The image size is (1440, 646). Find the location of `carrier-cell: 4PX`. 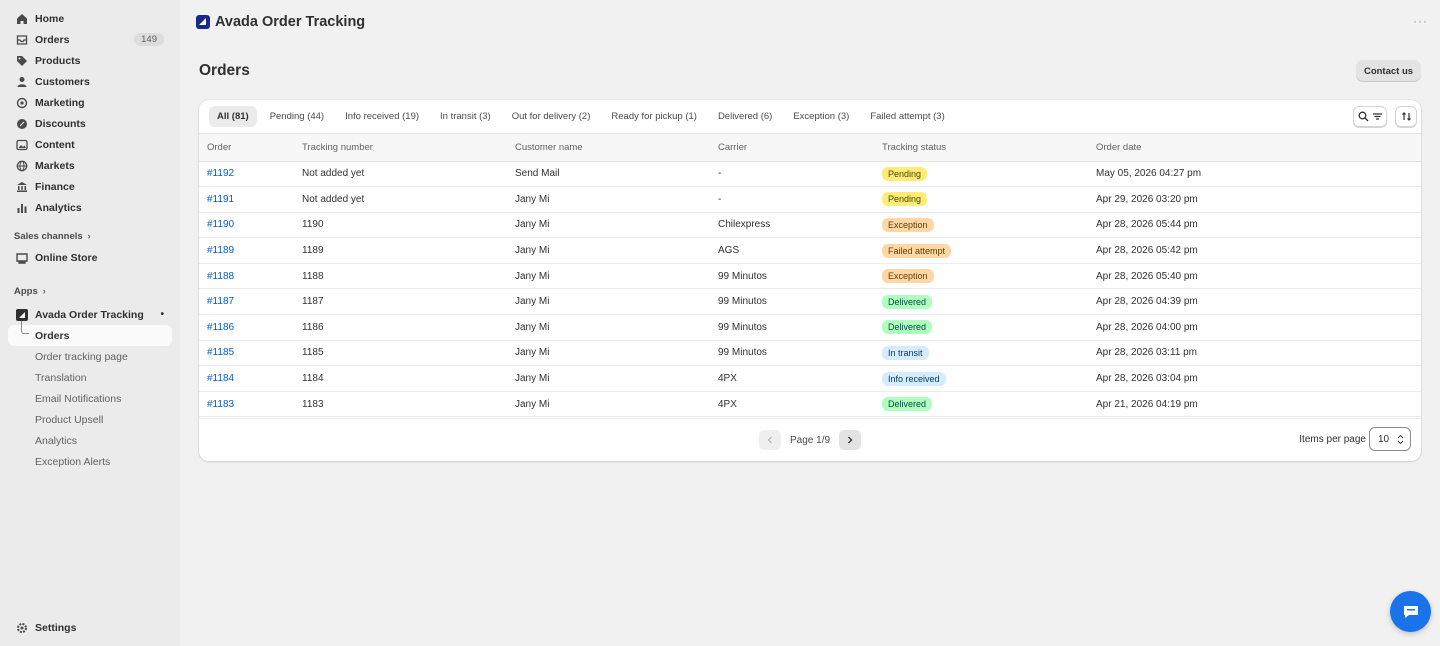

carrier-cell: 4PX is located at coordinates (727, 404).